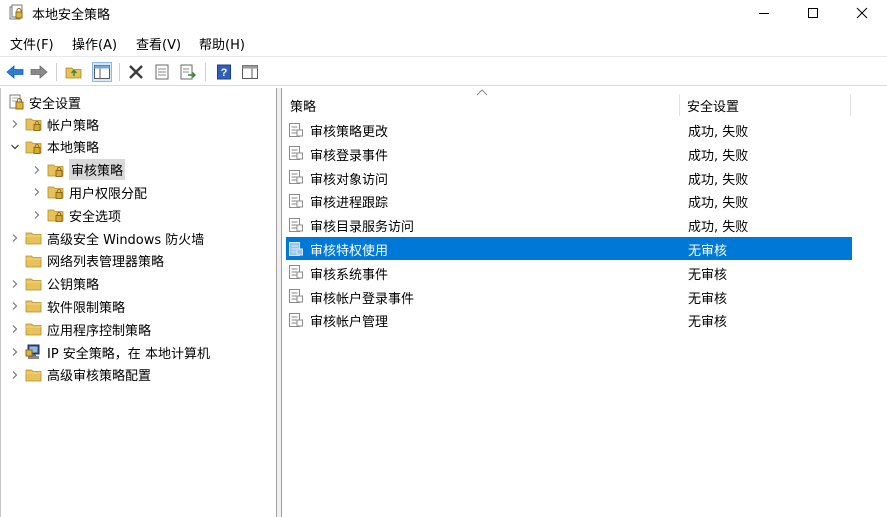 The height and width of the screenshot is (517, 887). Describe the element at coordinates (569, 129) in the screenshot. I see `policy-row: 审核策略更改 成功, 失败` at that location.